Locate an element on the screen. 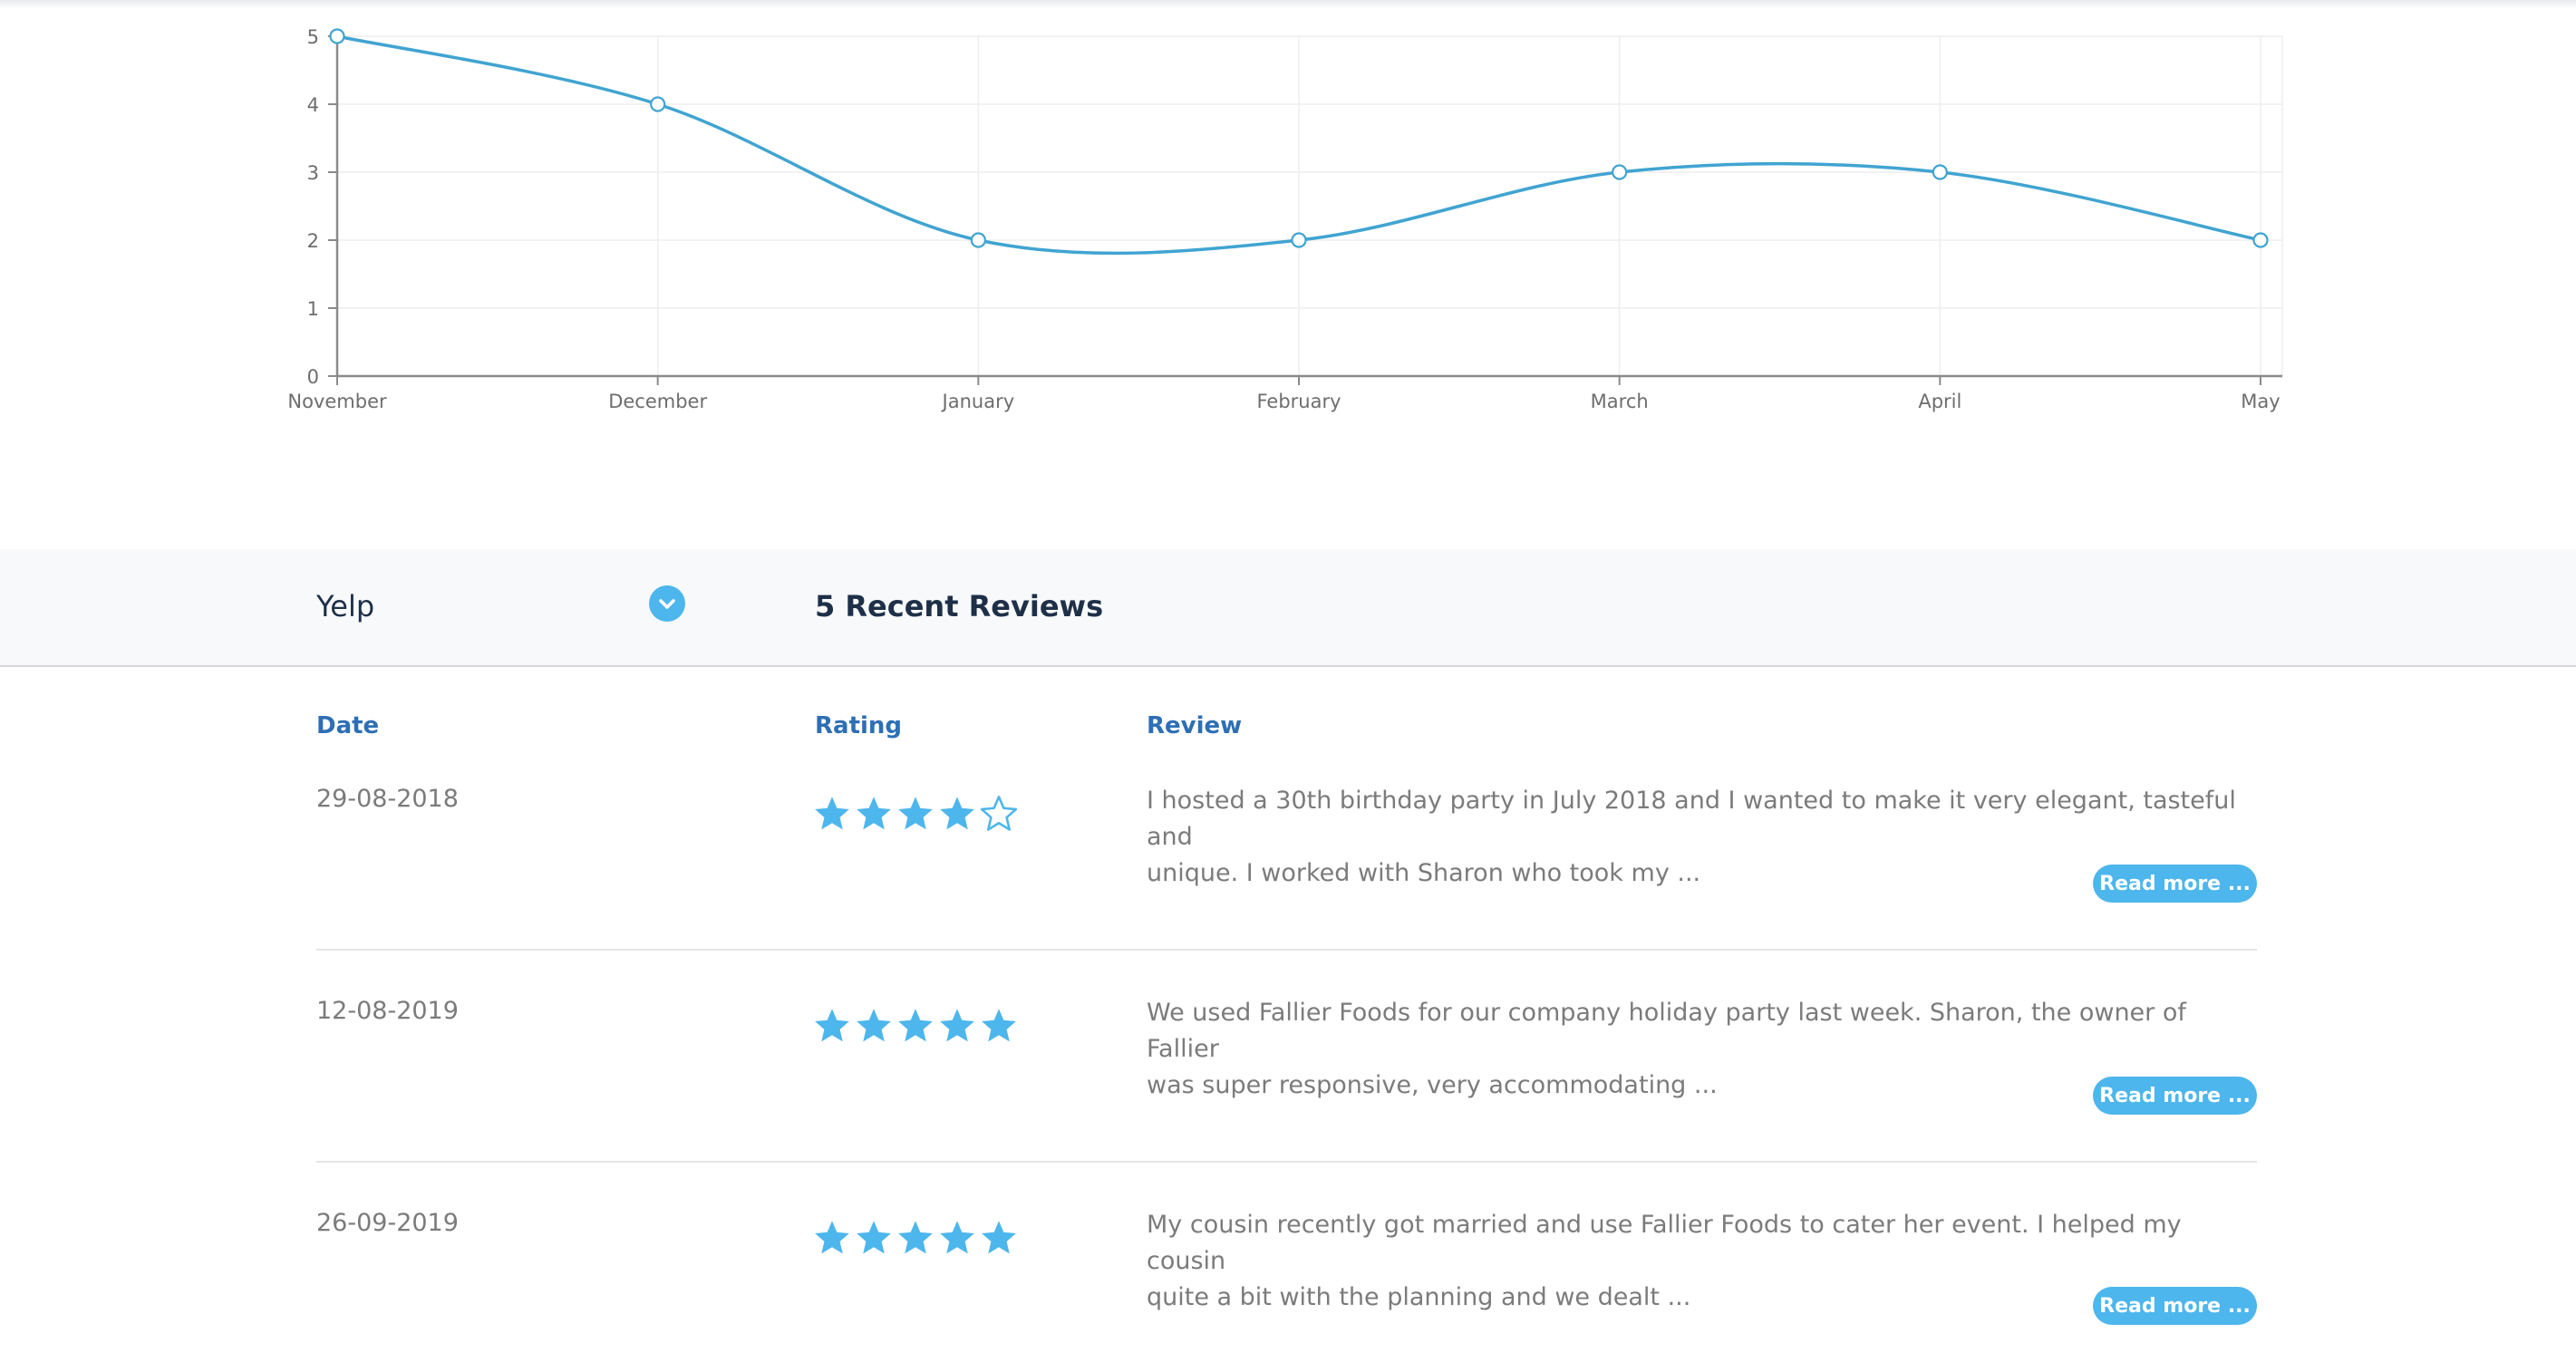 The image size is (2576, 1372). x-tick-label: May is located at coordinates (2260, 401).